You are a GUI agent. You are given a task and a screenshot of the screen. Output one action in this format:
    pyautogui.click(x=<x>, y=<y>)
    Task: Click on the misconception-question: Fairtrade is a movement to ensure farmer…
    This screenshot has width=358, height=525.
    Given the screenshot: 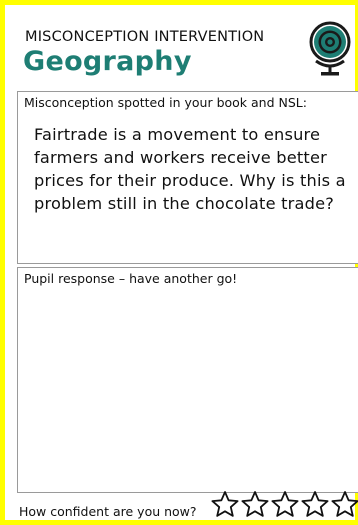 What is the action you would take?
    pyautogui.click(x=190, y=169)
    